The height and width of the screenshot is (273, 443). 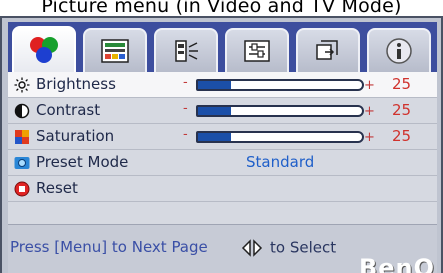 What do you see at coordinates (185, 108) in the screenshot?
I see `contrast-decrease: -` at bounding box center [185, 108].